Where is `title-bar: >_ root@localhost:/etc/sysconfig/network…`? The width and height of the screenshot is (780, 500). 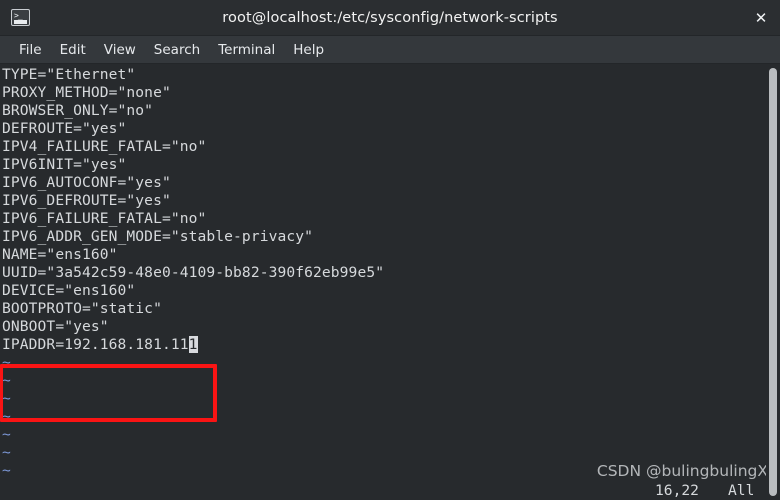 title-bar: >_ root@localhost:/etc/sysconfig/network… is located at coordinates (390, 18).